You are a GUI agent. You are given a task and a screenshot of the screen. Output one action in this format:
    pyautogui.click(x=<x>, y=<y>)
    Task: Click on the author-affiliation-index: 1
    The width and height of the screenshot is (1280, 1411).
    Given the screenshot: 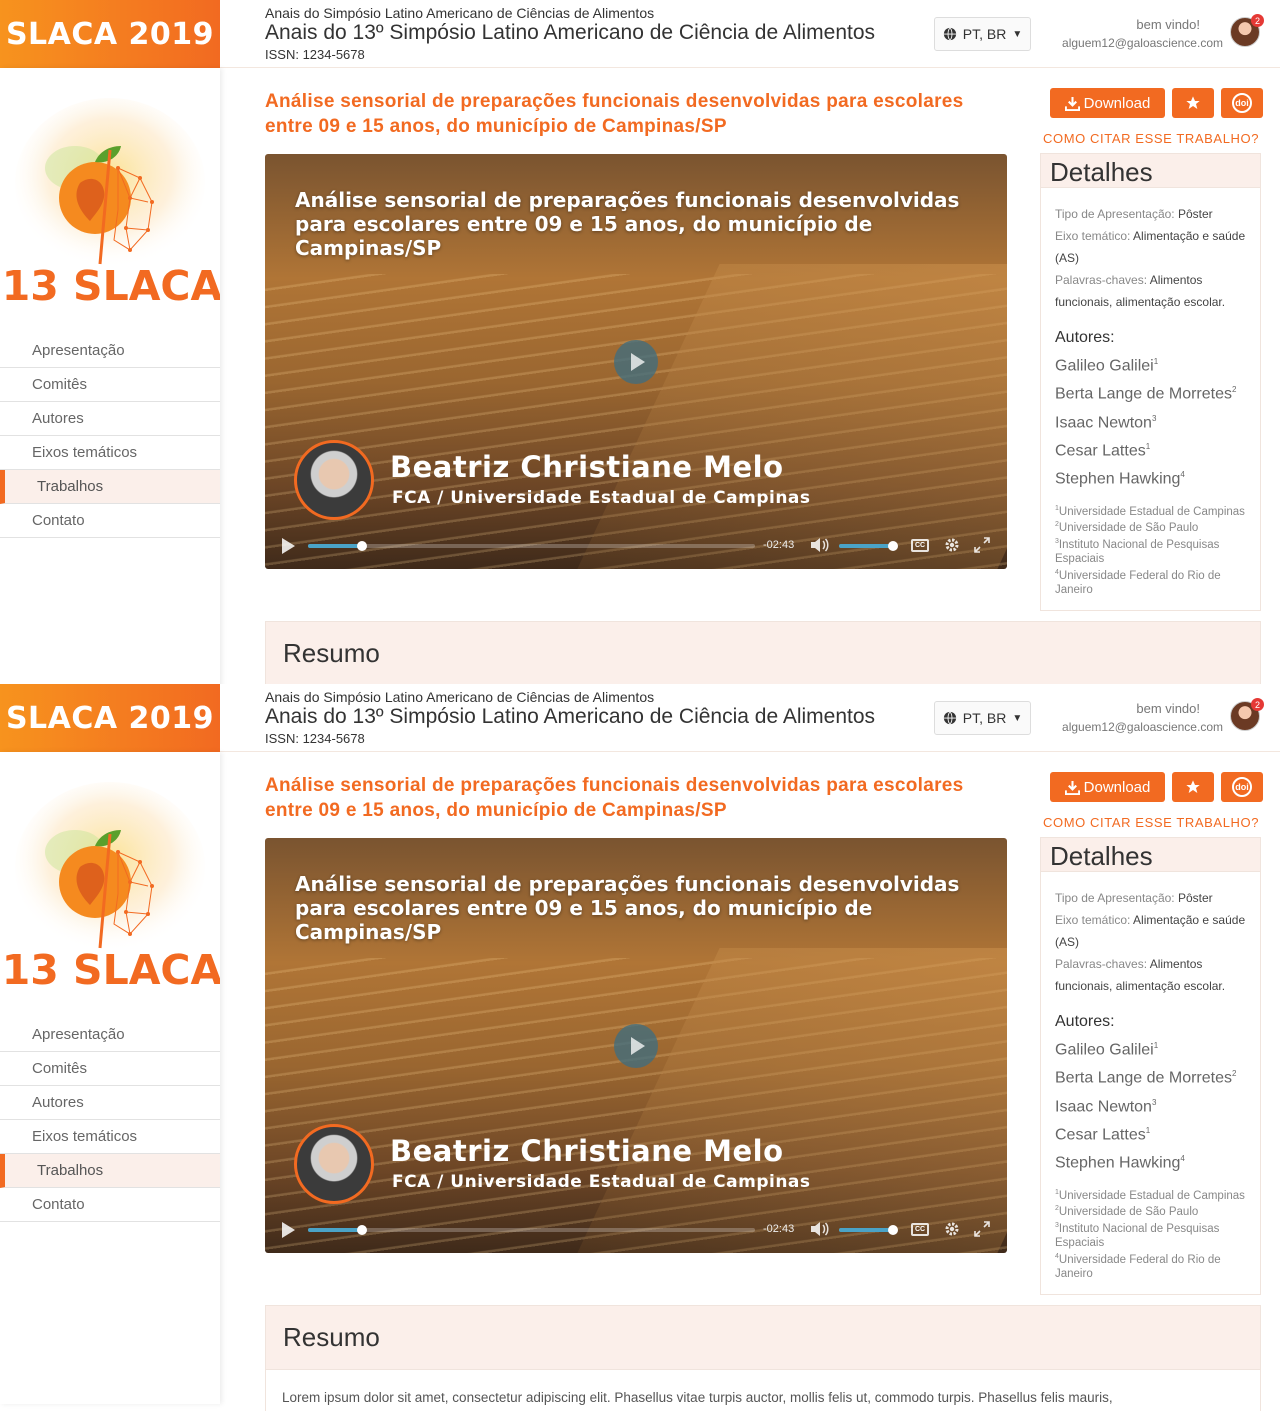 What is the action you would take?
    pyautogui.click(x=1156, y=1045)
    